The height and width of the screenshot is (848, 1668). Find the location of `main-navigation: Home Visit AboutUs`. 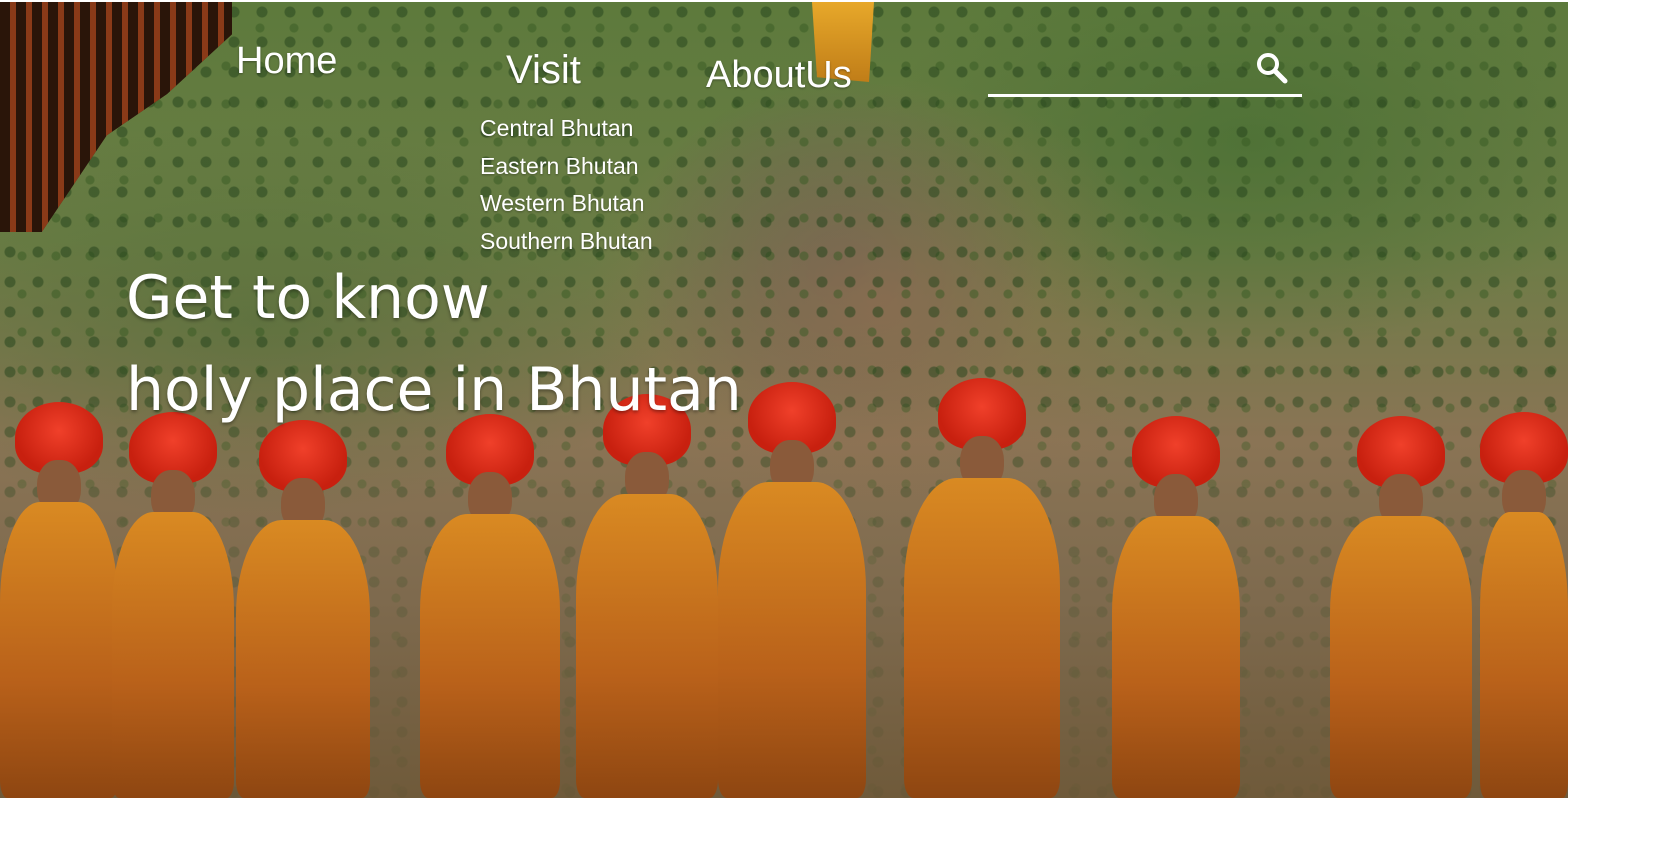

main-navigation: Home Visit AboutUs is located at coordinates (784, 57).